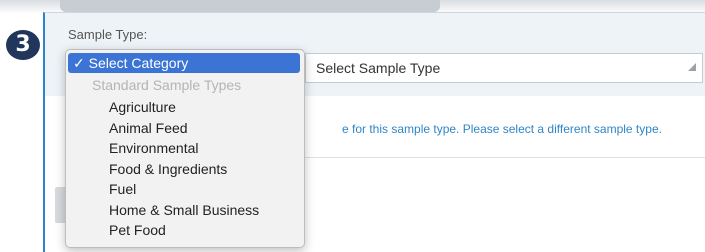  I want to click on step-number-badge: 3, so click(23, 45).